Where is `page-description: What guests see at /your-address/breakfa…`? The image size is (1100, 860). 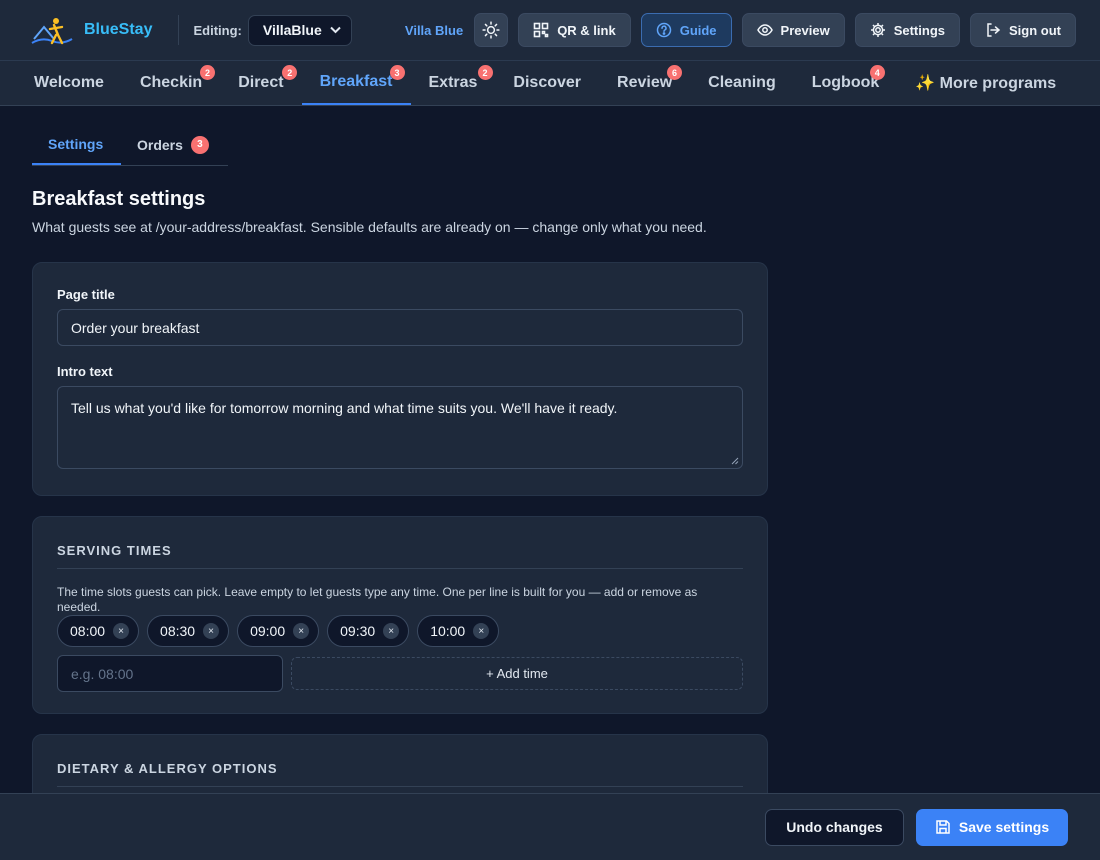
page-description: What guests see at /your-address/breakfa… is located at coordinates (369, 227).